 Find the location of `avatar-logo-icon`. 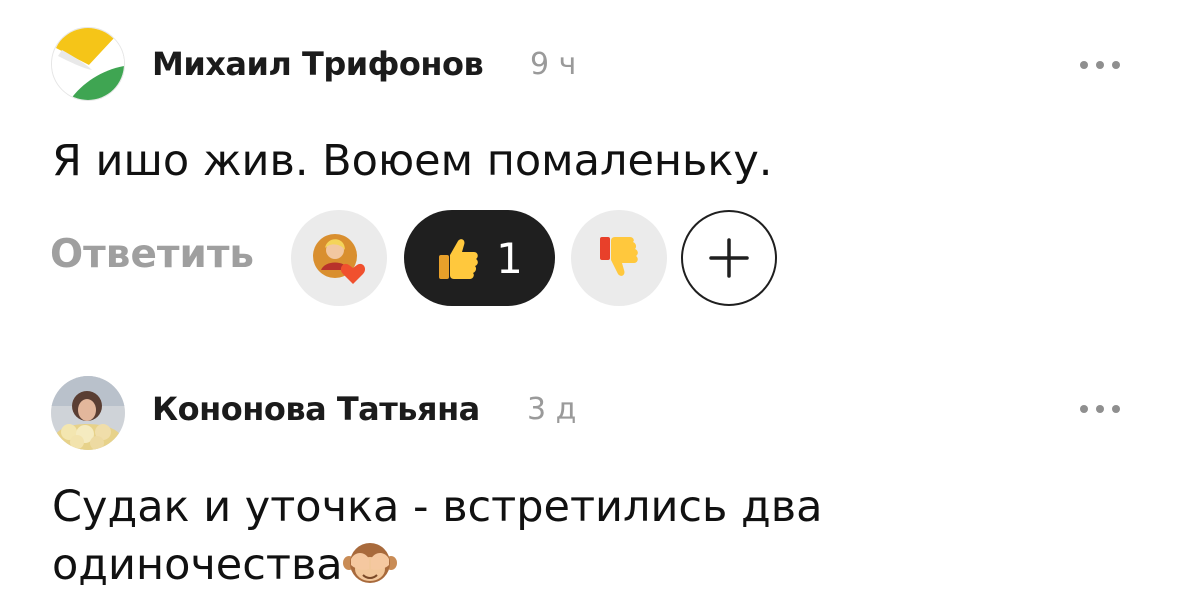

avatar-logo-icon is located at coordinates (88, 64).